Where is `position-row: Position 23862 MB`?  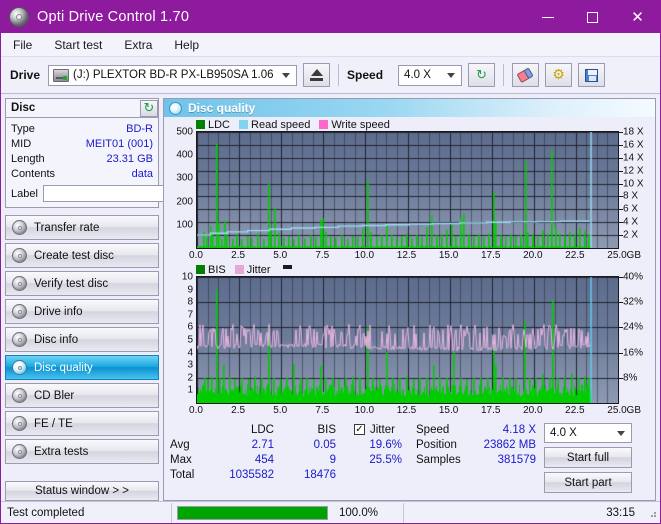
position-row: Position 23862 MB is located at coordinates (476, 444).